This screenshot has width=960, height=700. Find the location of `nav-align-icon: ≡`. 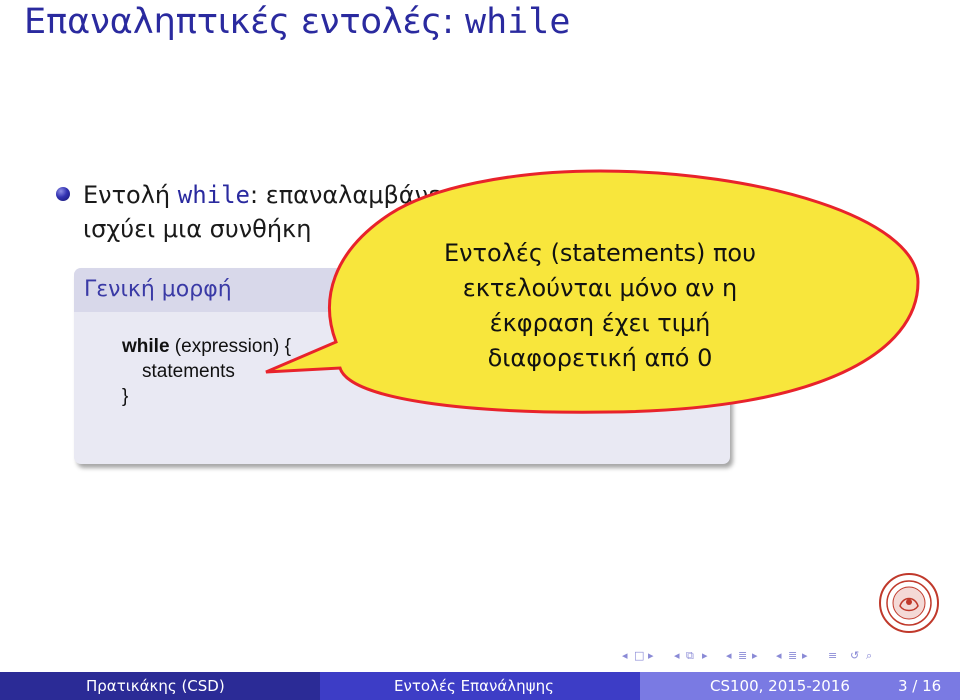

nav-align-icon: ≡ is located at coordinates (832, 655).